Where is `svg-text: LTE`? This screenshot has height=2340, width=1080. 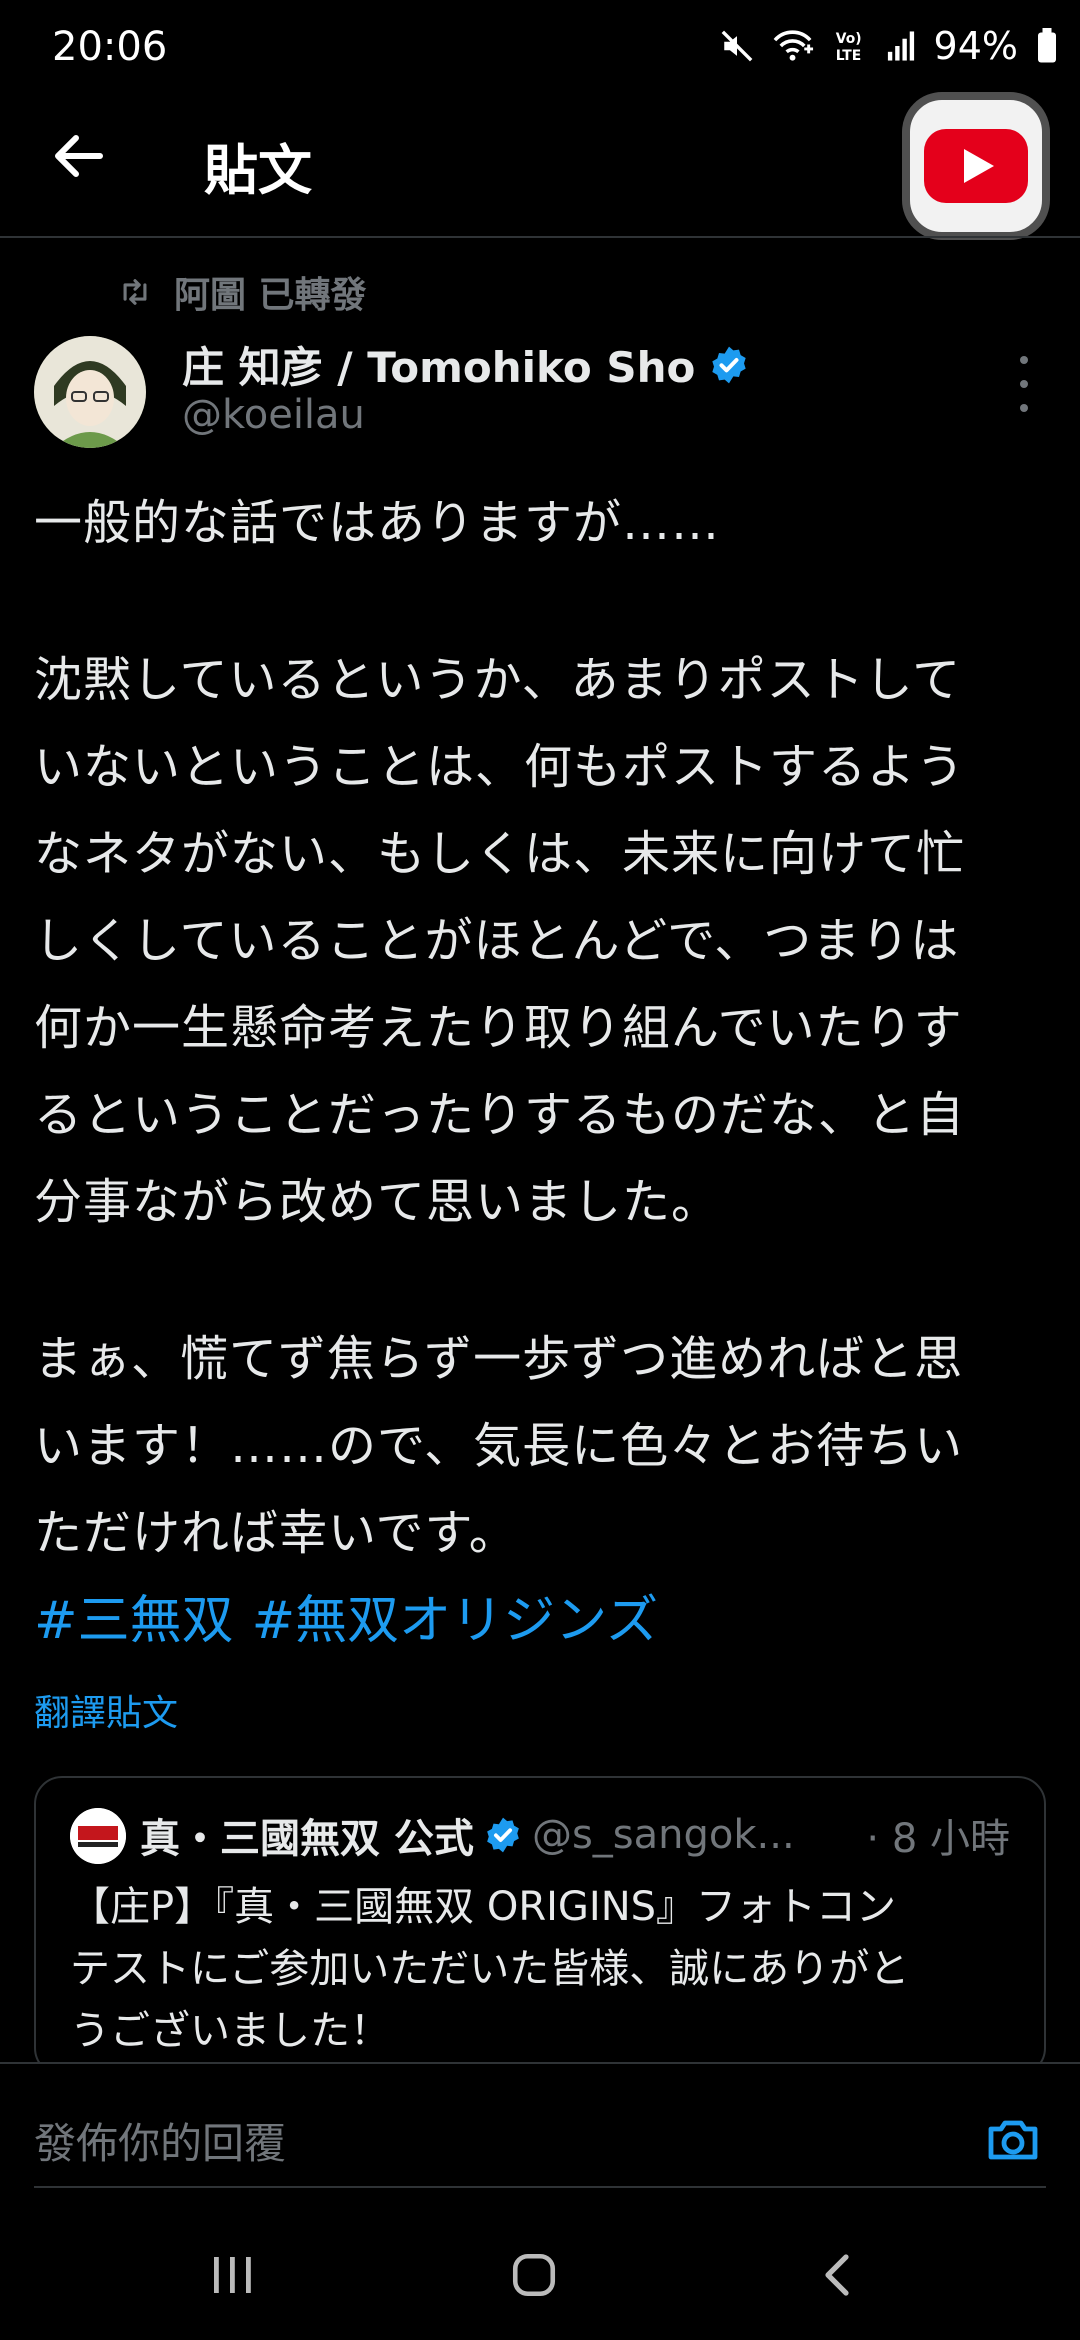
svg-text: LTE is located at coordinates (847, 56).